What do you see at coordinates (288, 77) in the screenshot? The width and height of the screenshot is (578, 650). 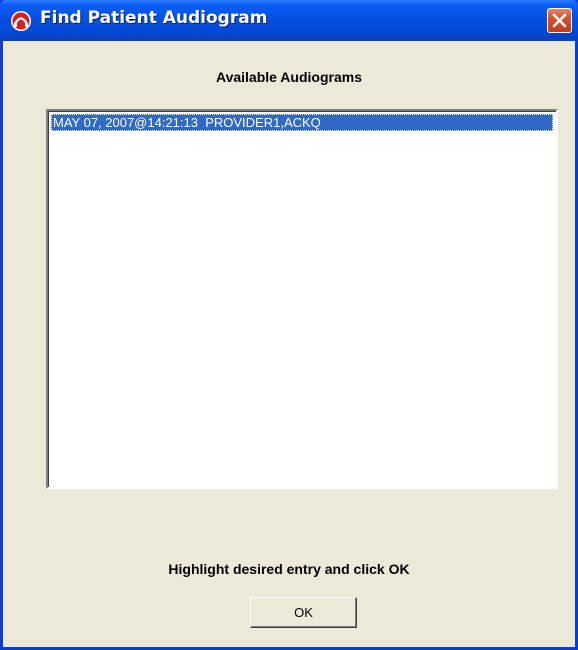 I see `list-heading: Available Audiograms` at bounding box center [288, 77].